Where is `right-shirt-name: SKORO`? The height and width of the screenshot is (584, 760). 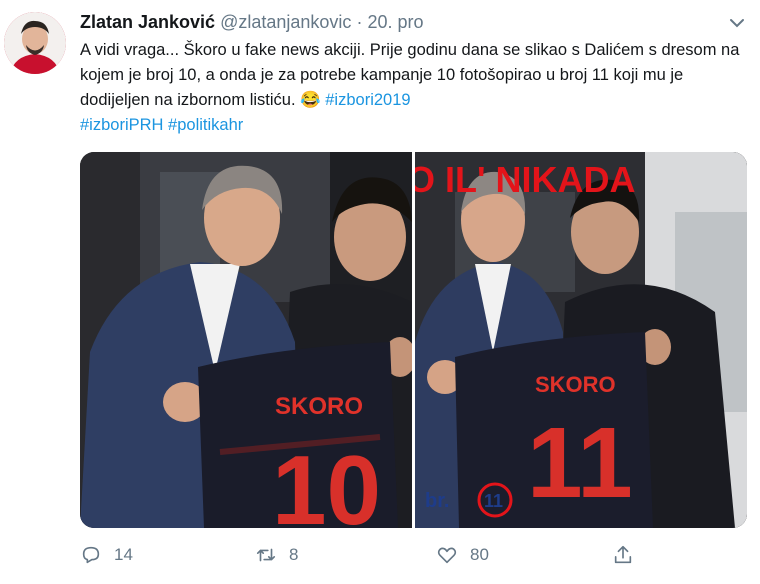 right-shirt-name: SKORO is located at coordinates (575, 384).